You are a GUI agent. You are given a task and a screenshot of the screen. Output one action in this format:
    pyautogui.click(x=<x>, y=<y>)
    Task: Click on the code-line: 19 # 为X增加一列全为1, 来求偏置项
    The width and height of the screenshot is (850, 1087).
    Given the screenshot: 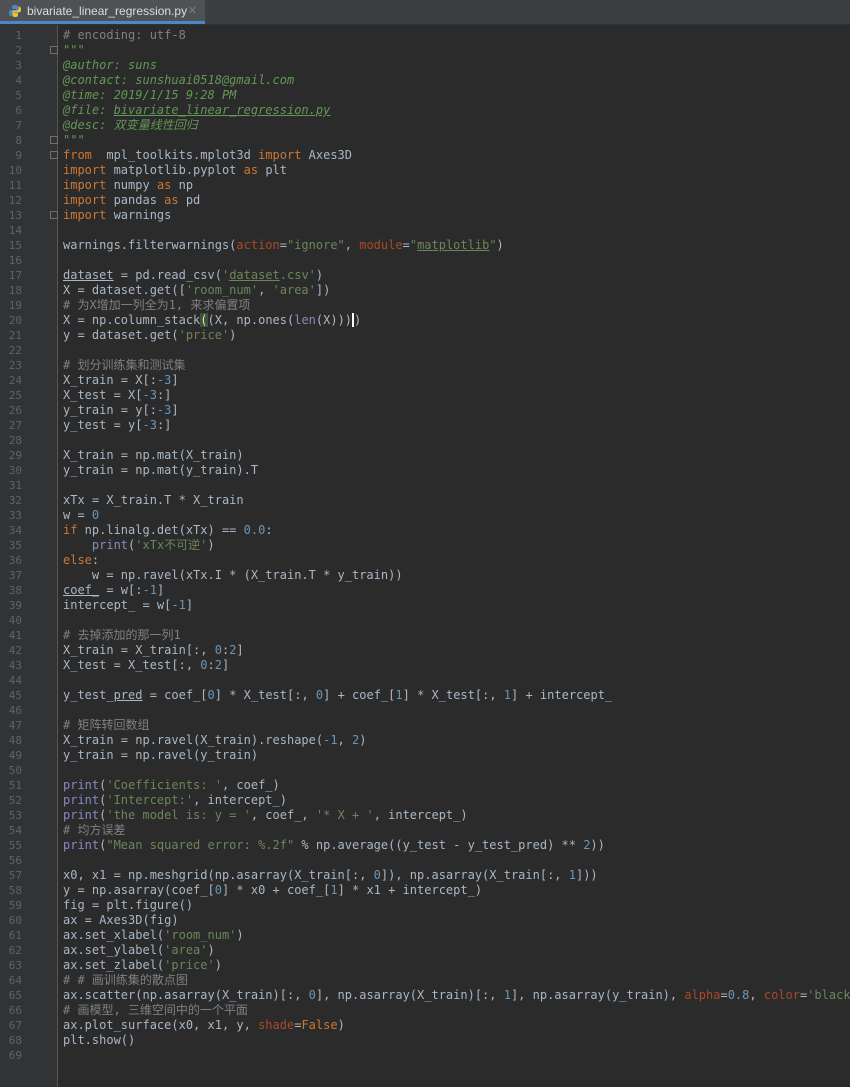 What is the action you would take?
    pyautogui.click(x=425, y=305)
    